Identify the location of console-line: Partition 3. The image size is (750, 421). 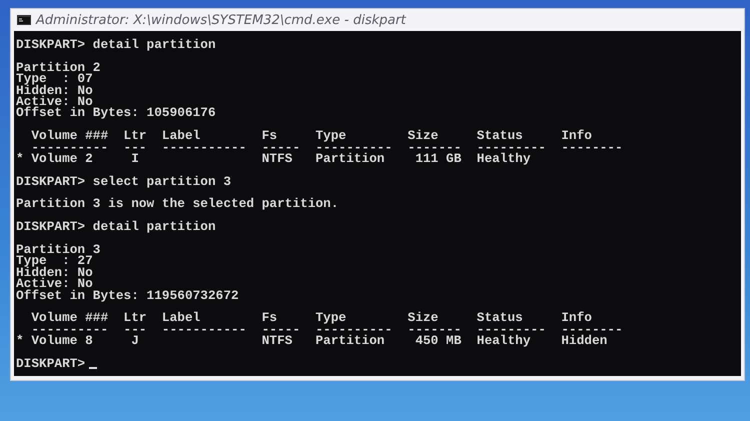
(58, 250).